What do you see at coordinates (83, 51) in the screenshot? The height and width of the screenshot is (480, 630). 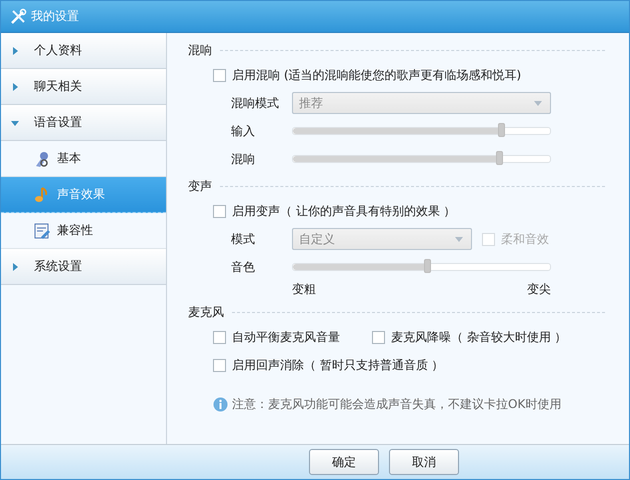 I see `sidebar-group: 个人资料` at bounding box center [83, 51].